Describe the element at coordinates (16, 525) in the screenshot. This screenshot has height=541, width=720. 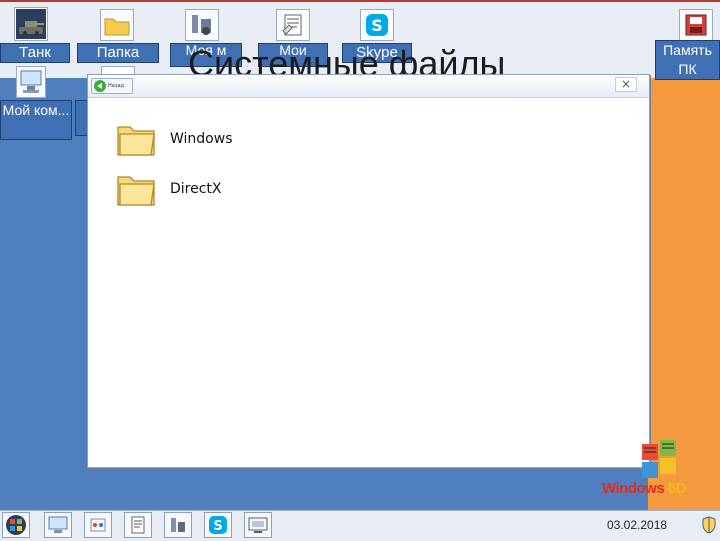
I see `windows-start-icon` at that location.